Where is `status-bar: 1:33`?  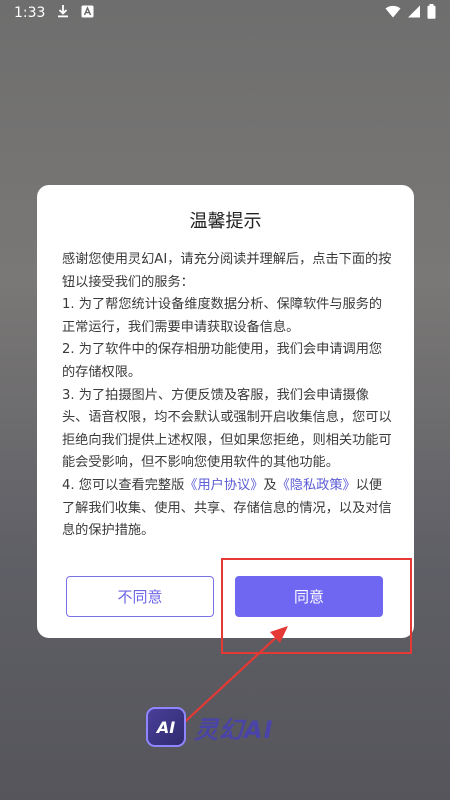
status-bar: 1:33 is located at coordinates (225, 13).